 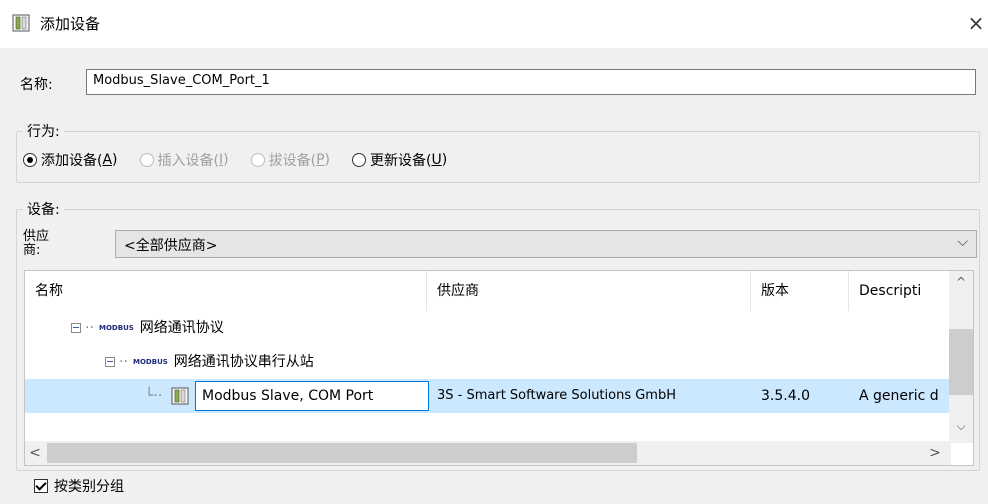 I want to click on radio-unplug-device: 拔设备(P), so click(x=290, y=160).